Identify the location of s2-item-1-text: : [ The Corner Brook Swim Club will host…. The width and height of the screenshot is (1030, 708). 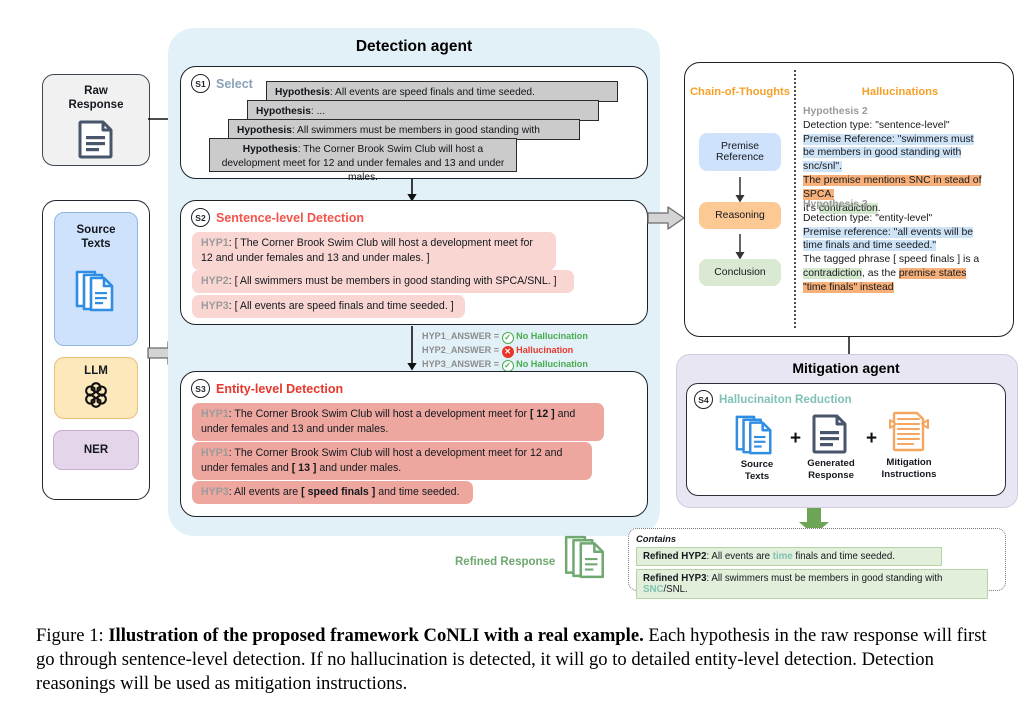
(367, 250).